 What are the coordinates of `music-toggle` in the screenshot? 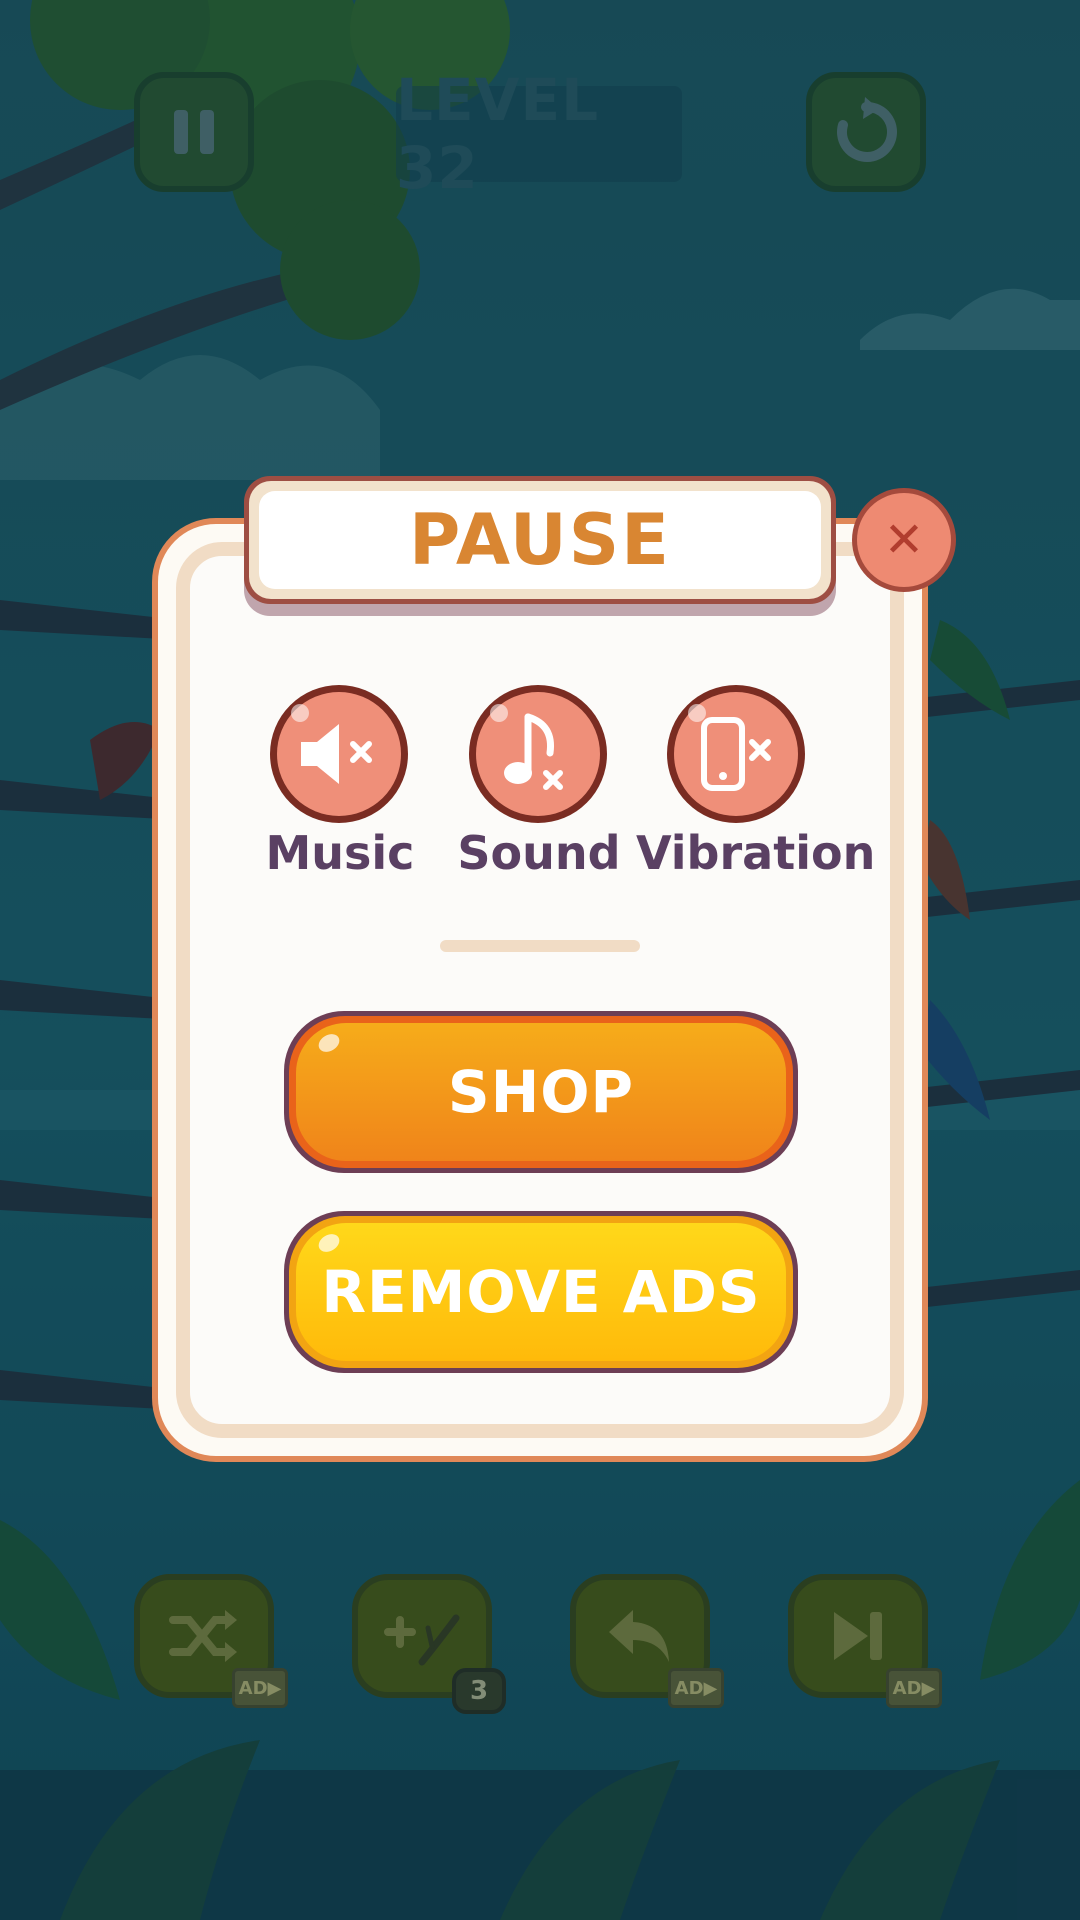 It's located at (339, 754).